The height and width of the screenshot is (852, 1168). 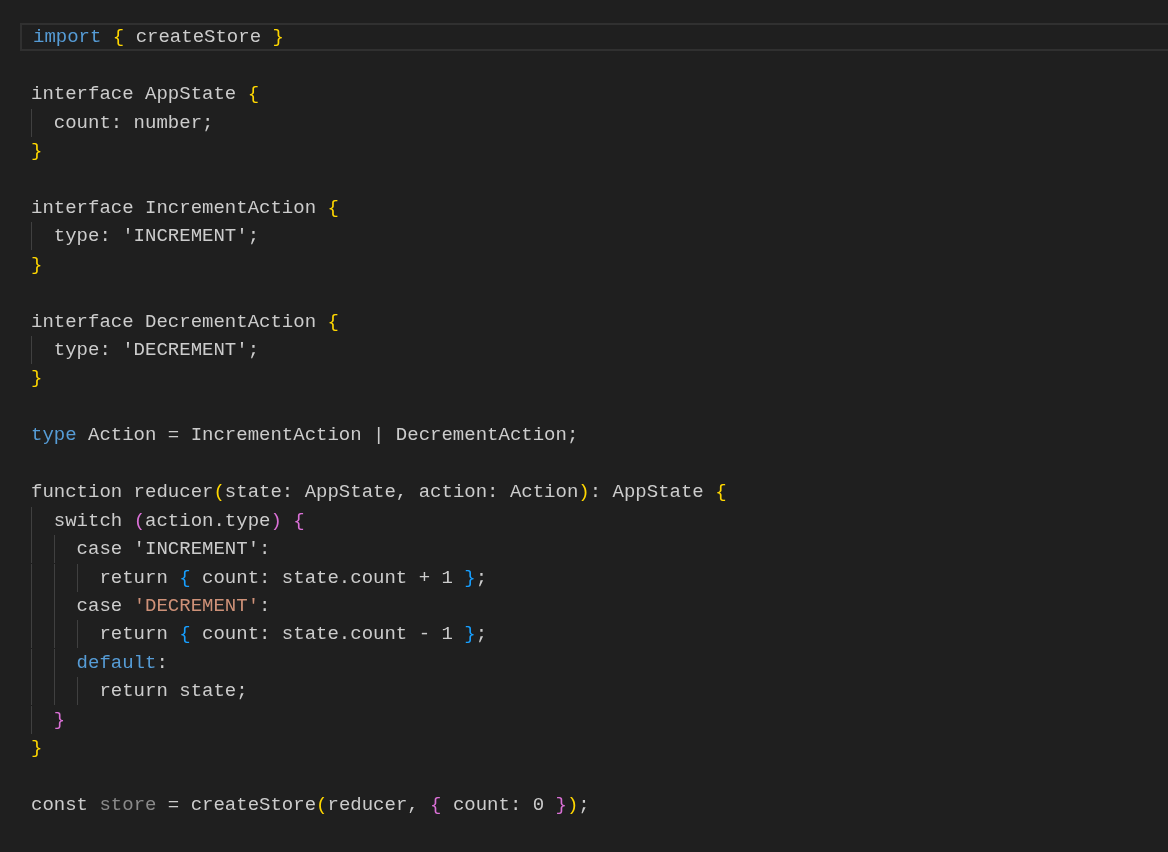 What do you see at coordinates (379, 493) in the screenshot?
I see `code-line: function reducer(state: AppState, action: Action): AppState {` at bounding box center [379, 493].